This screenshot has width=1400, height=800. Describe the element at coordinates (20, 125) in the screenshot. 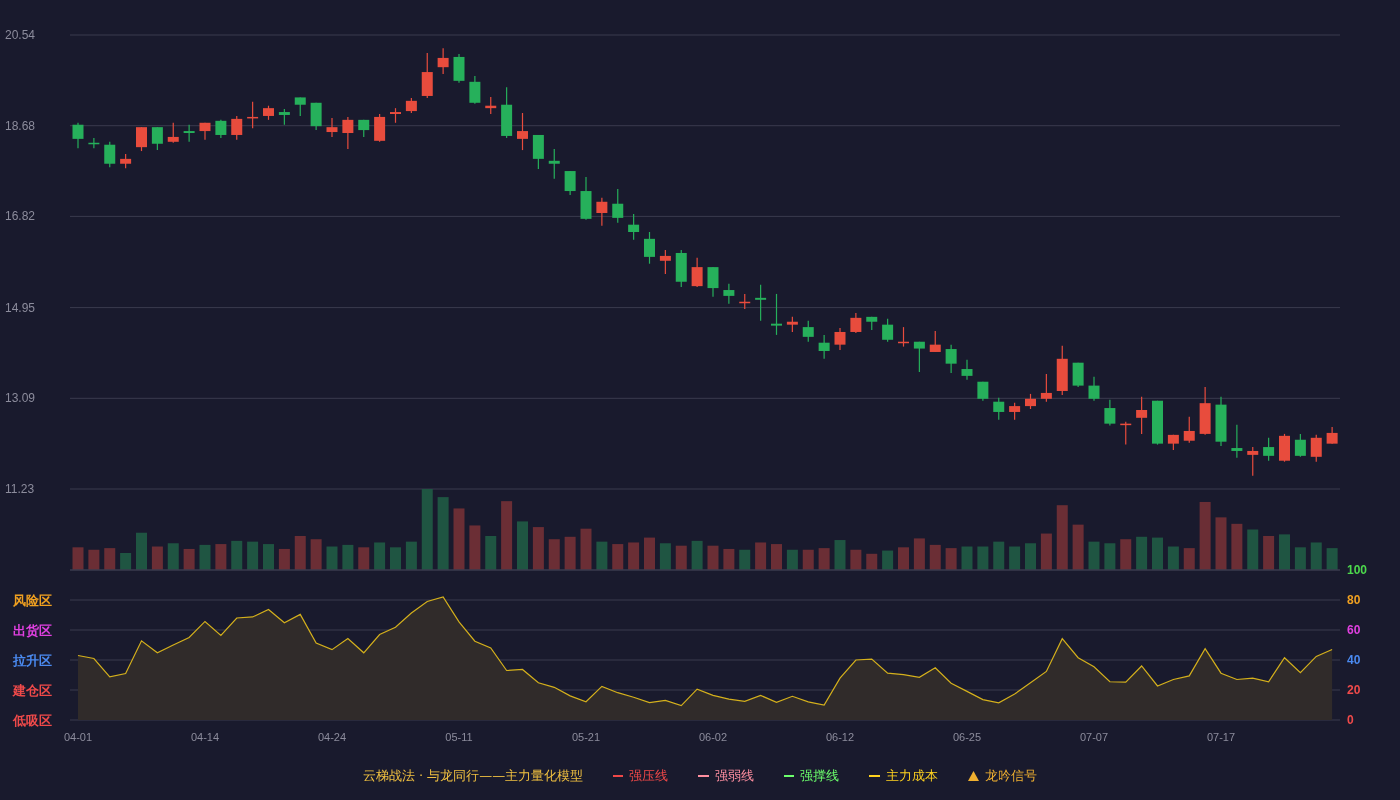

I see `axis-label: 18.68` at that location.